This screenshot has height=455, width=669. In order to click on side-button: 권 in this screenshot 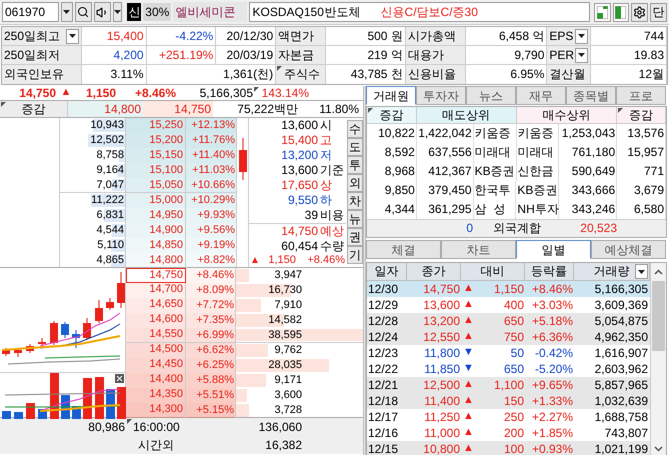, I will do `click(355, 237)`.